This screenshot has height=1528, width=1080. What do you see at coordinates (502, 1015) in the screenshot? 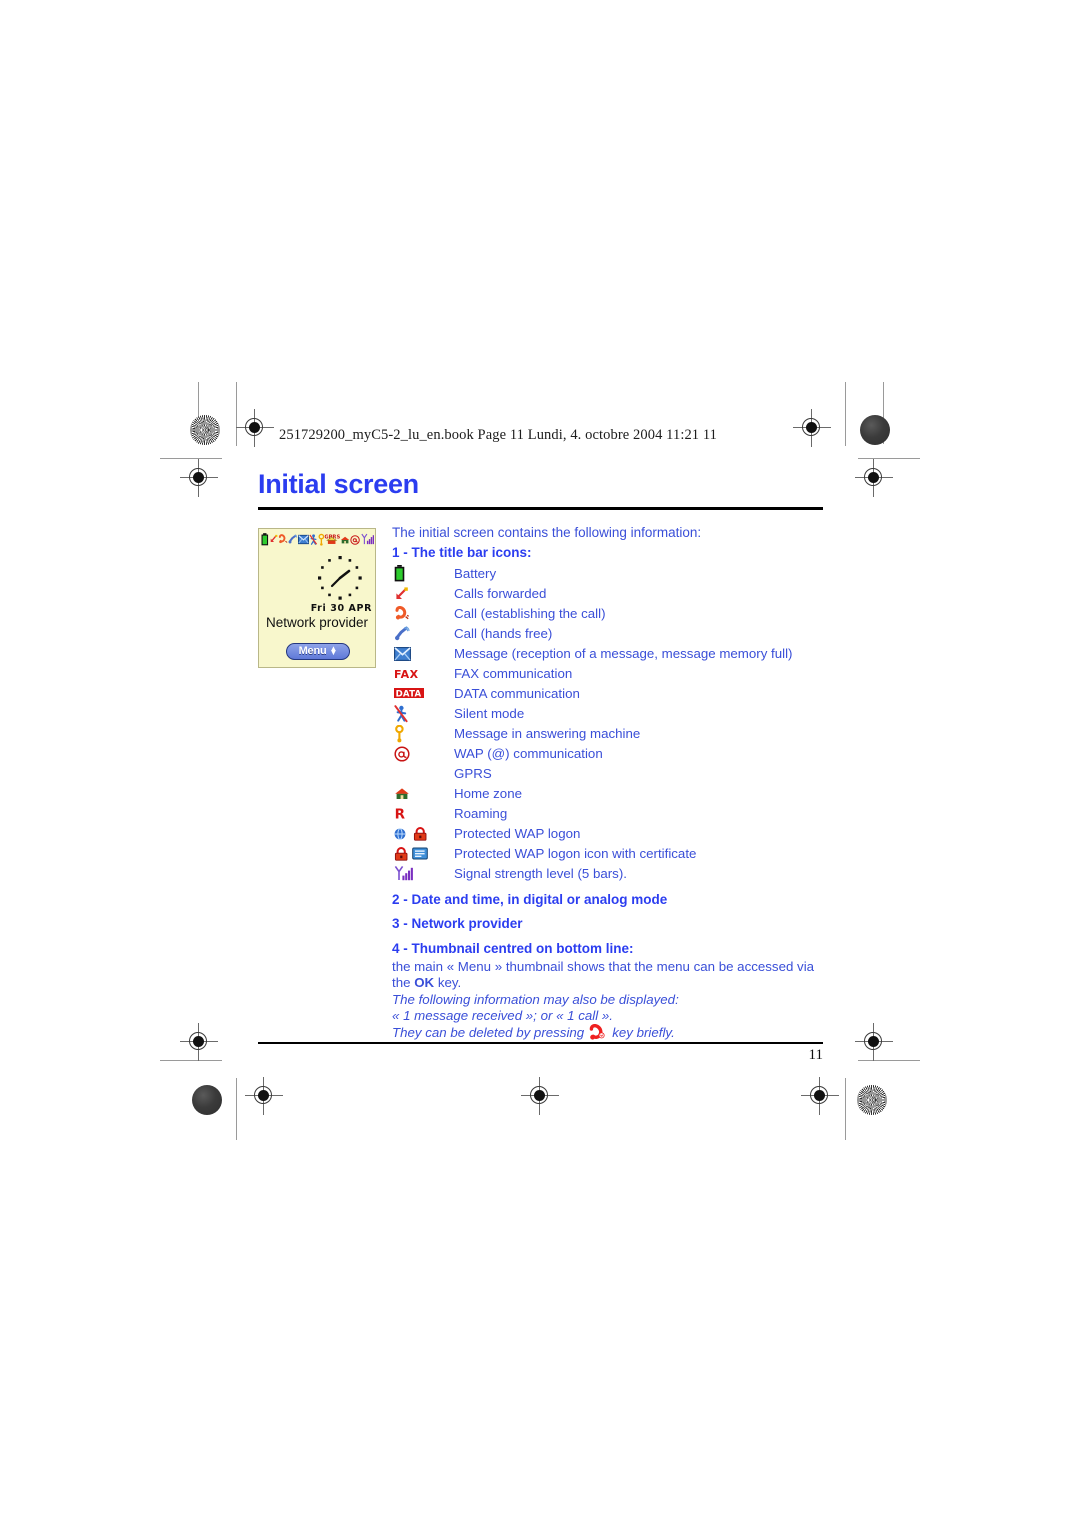
I see `note-line-2: « 1 message received »; or « 1 call ».` at bounding box center [502, 1015].